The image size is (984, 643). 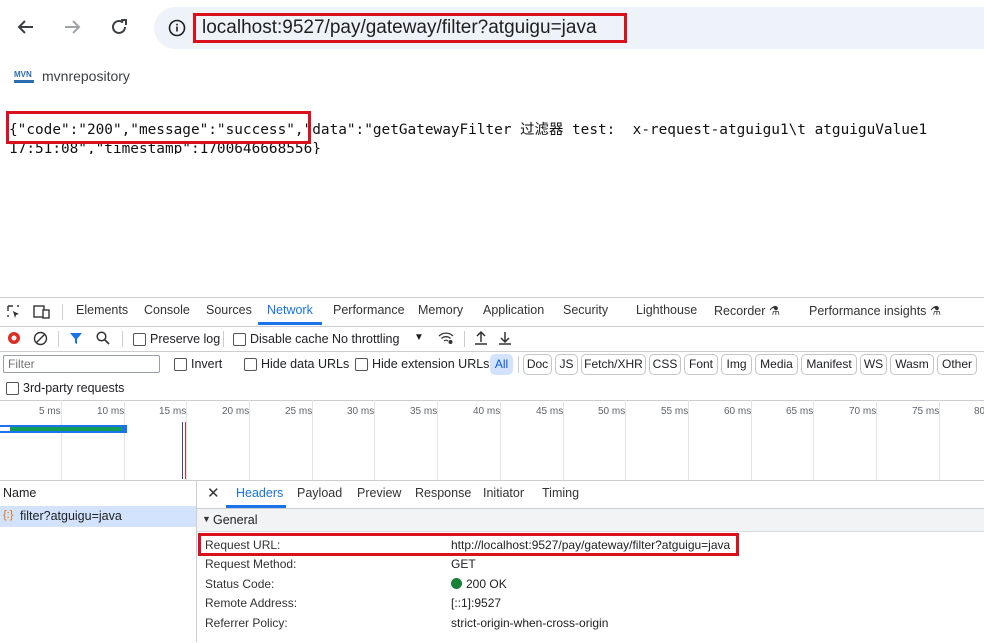 What do you see at coordinates (251, 564) in the screenshot?
I see `header-key: Request Method:` at bounding box center [251, 564].